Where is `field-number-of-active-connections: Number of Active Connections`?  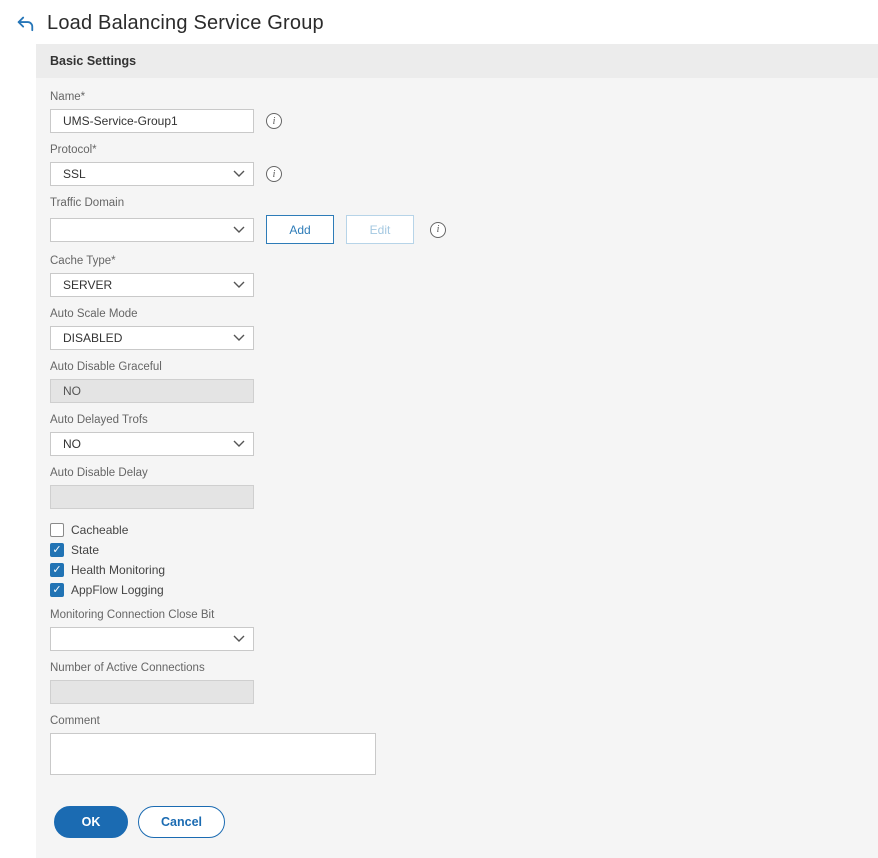
field-number-of-active-connections: Number of Active Connections is located at coordinates (457, 683).